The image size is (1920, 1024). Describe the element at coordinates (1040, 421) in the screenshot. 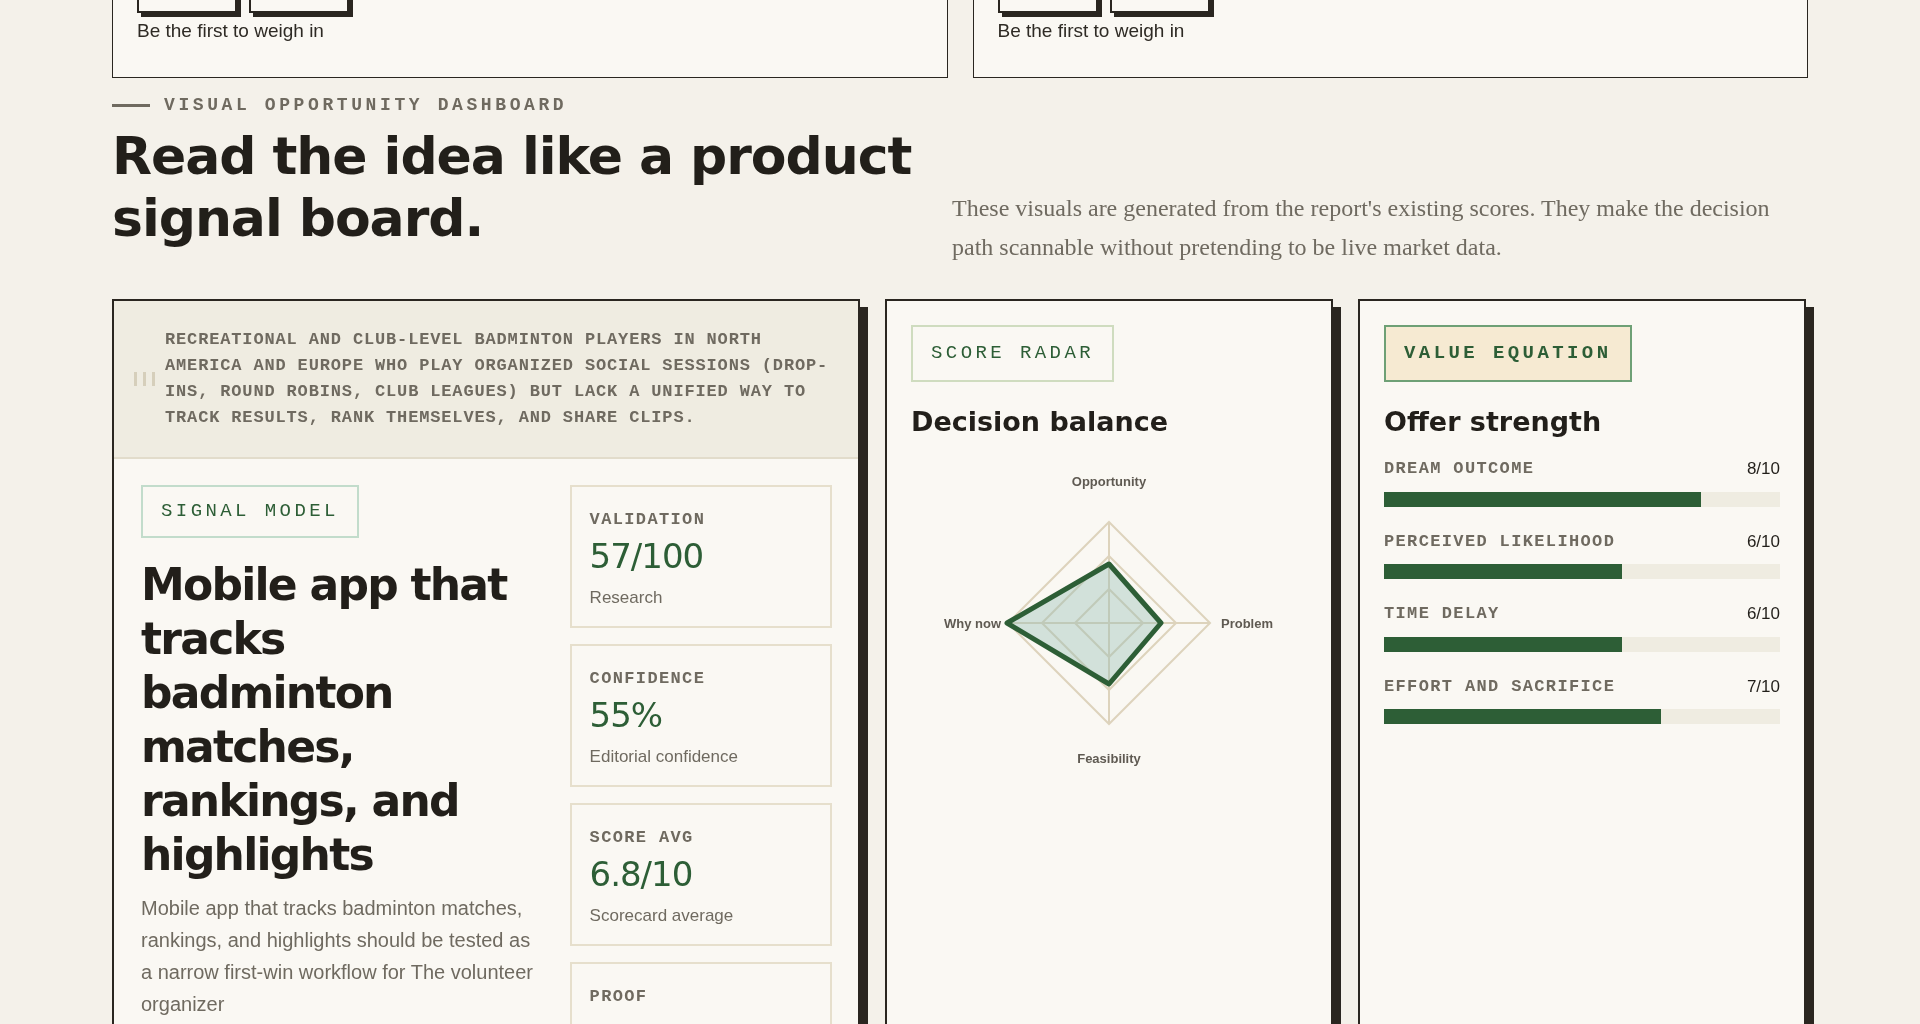

I see `card-title: Decision balance` at that location.